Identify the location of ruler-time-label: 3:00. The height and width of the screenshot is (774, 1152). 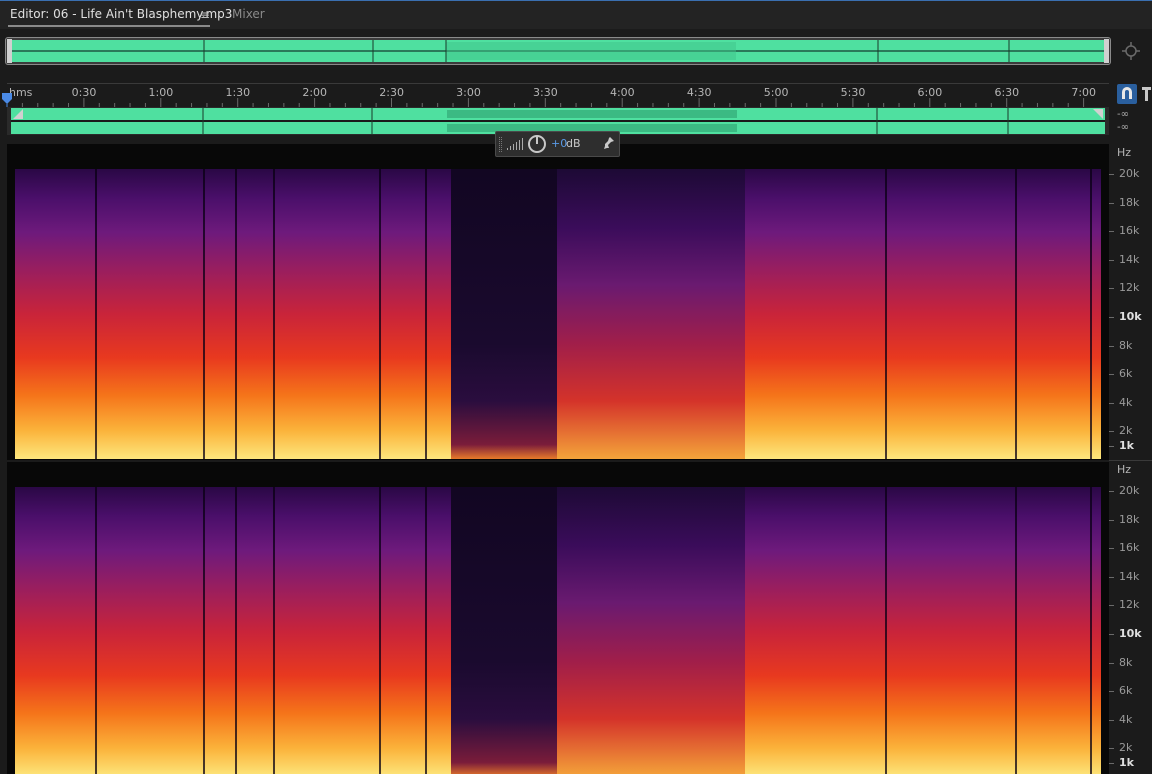
(468, 92).